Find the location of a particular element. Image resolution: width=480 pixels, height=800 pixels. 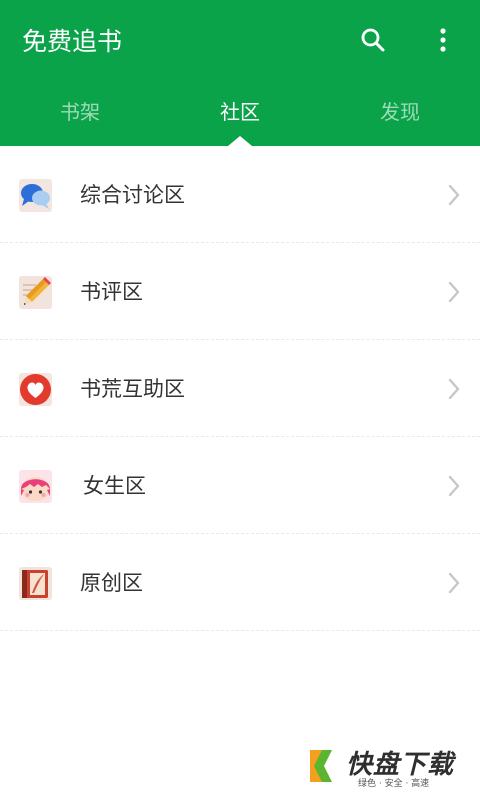

tab-bookshelf: 书架 is located at coordinates (80, 112).